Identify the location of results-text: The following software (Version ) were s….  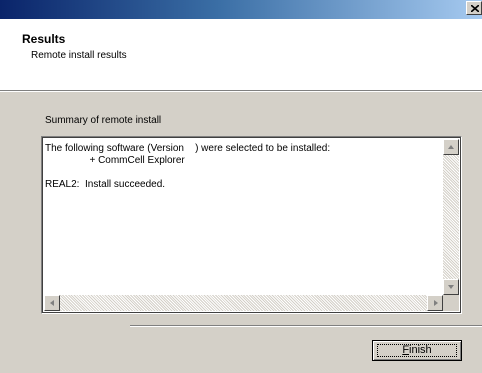
(187, 167).